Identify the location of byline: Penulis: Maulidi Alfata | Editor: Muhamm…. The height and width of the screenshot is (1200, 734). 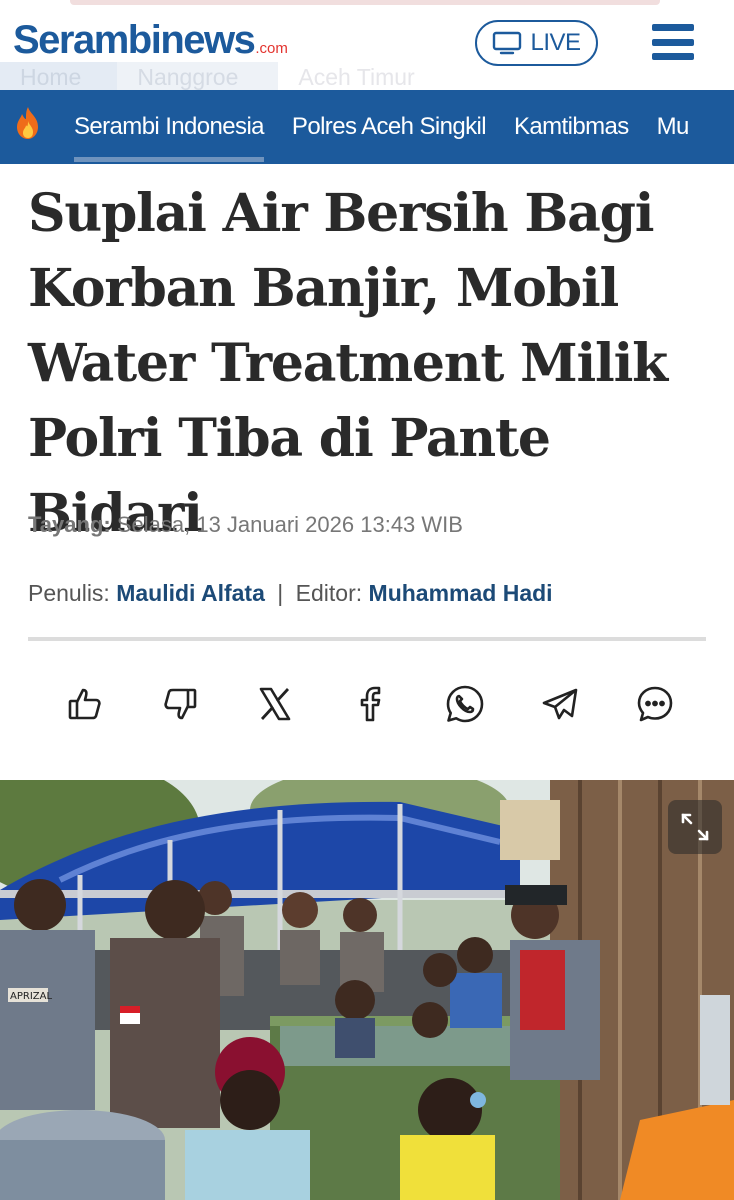
(290, 593).